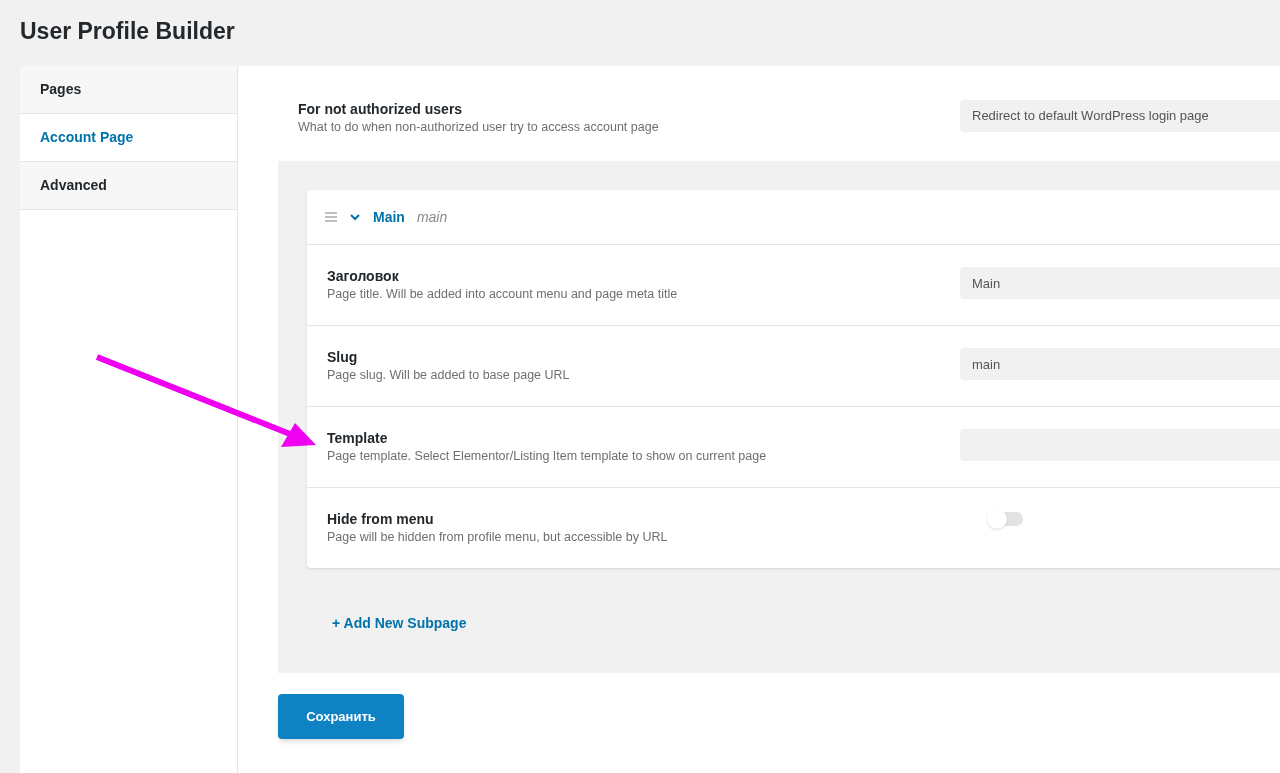 This screenshot has width=1280, height=773. I want to click on subpage-title: Main, so click(389, 217).